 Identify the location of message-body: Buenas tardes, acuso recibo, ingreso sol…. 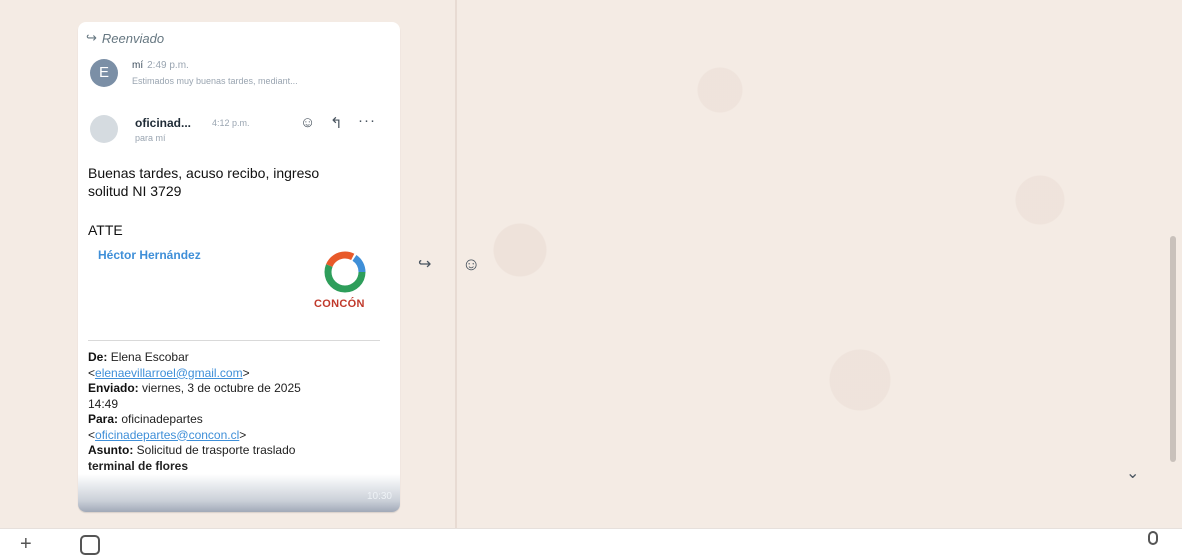
(204, 182).